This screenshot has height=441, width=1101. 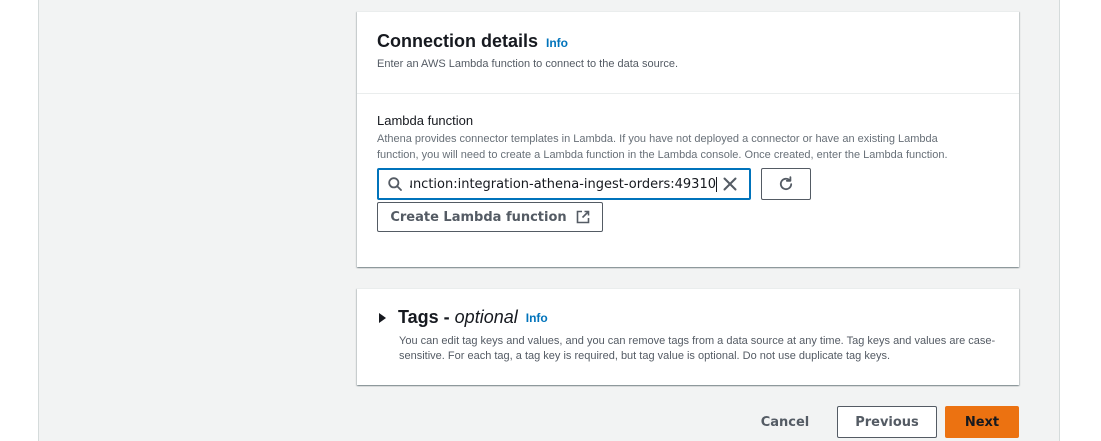 I want to click on connection-details-title: Connection details, so click(x=458, y=41).